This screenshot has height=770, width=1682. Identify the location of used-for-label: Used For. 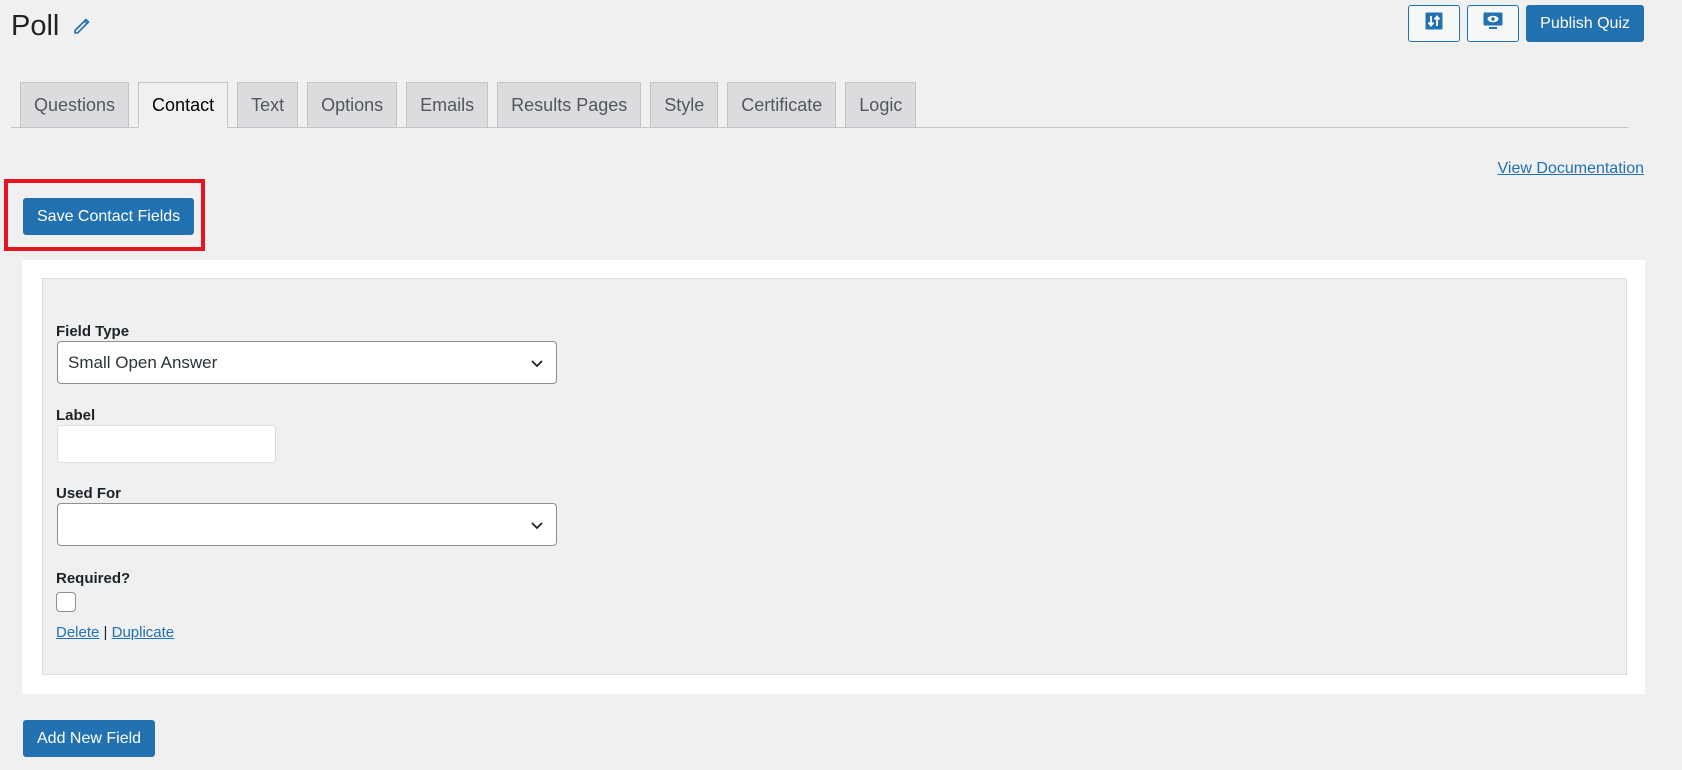
(89, 493).